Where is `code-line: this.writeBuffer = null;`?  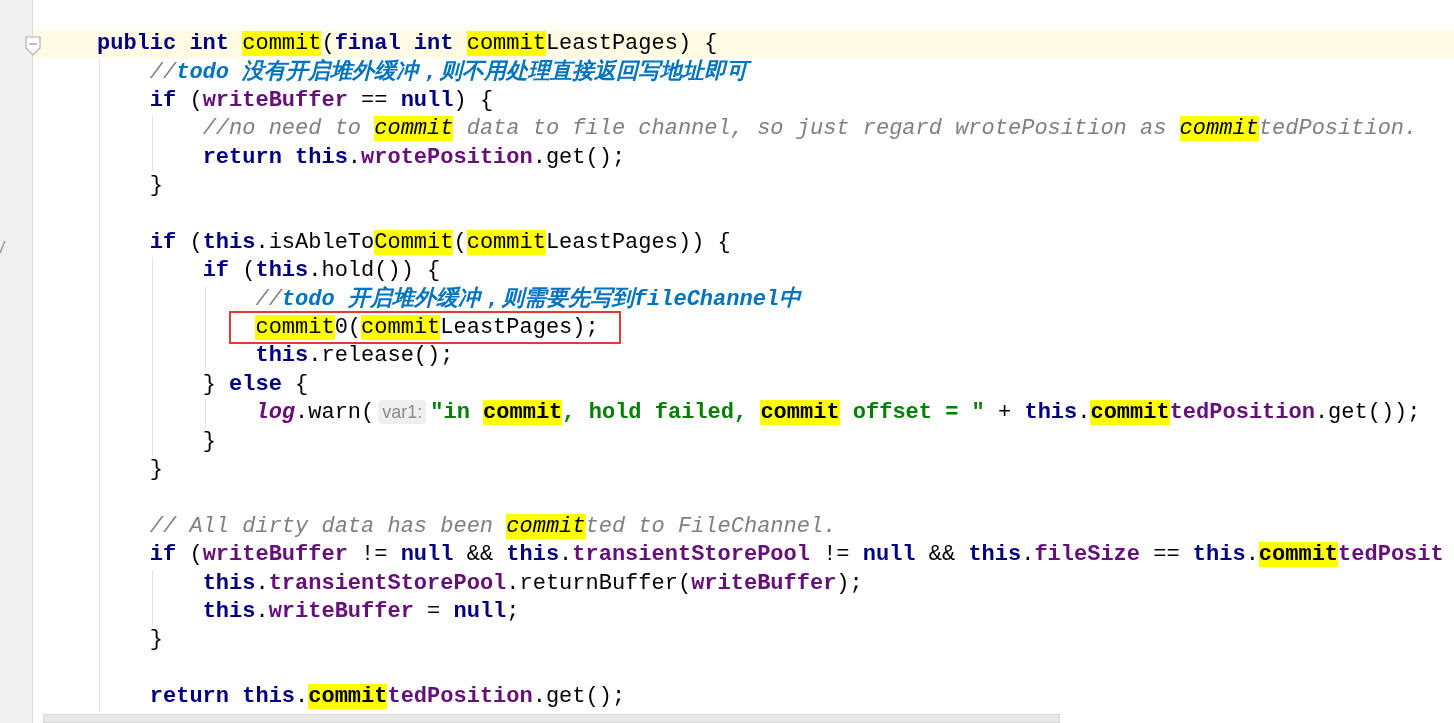 code-line: this.writeBuffer = null; is located at coordinates (360, 612).